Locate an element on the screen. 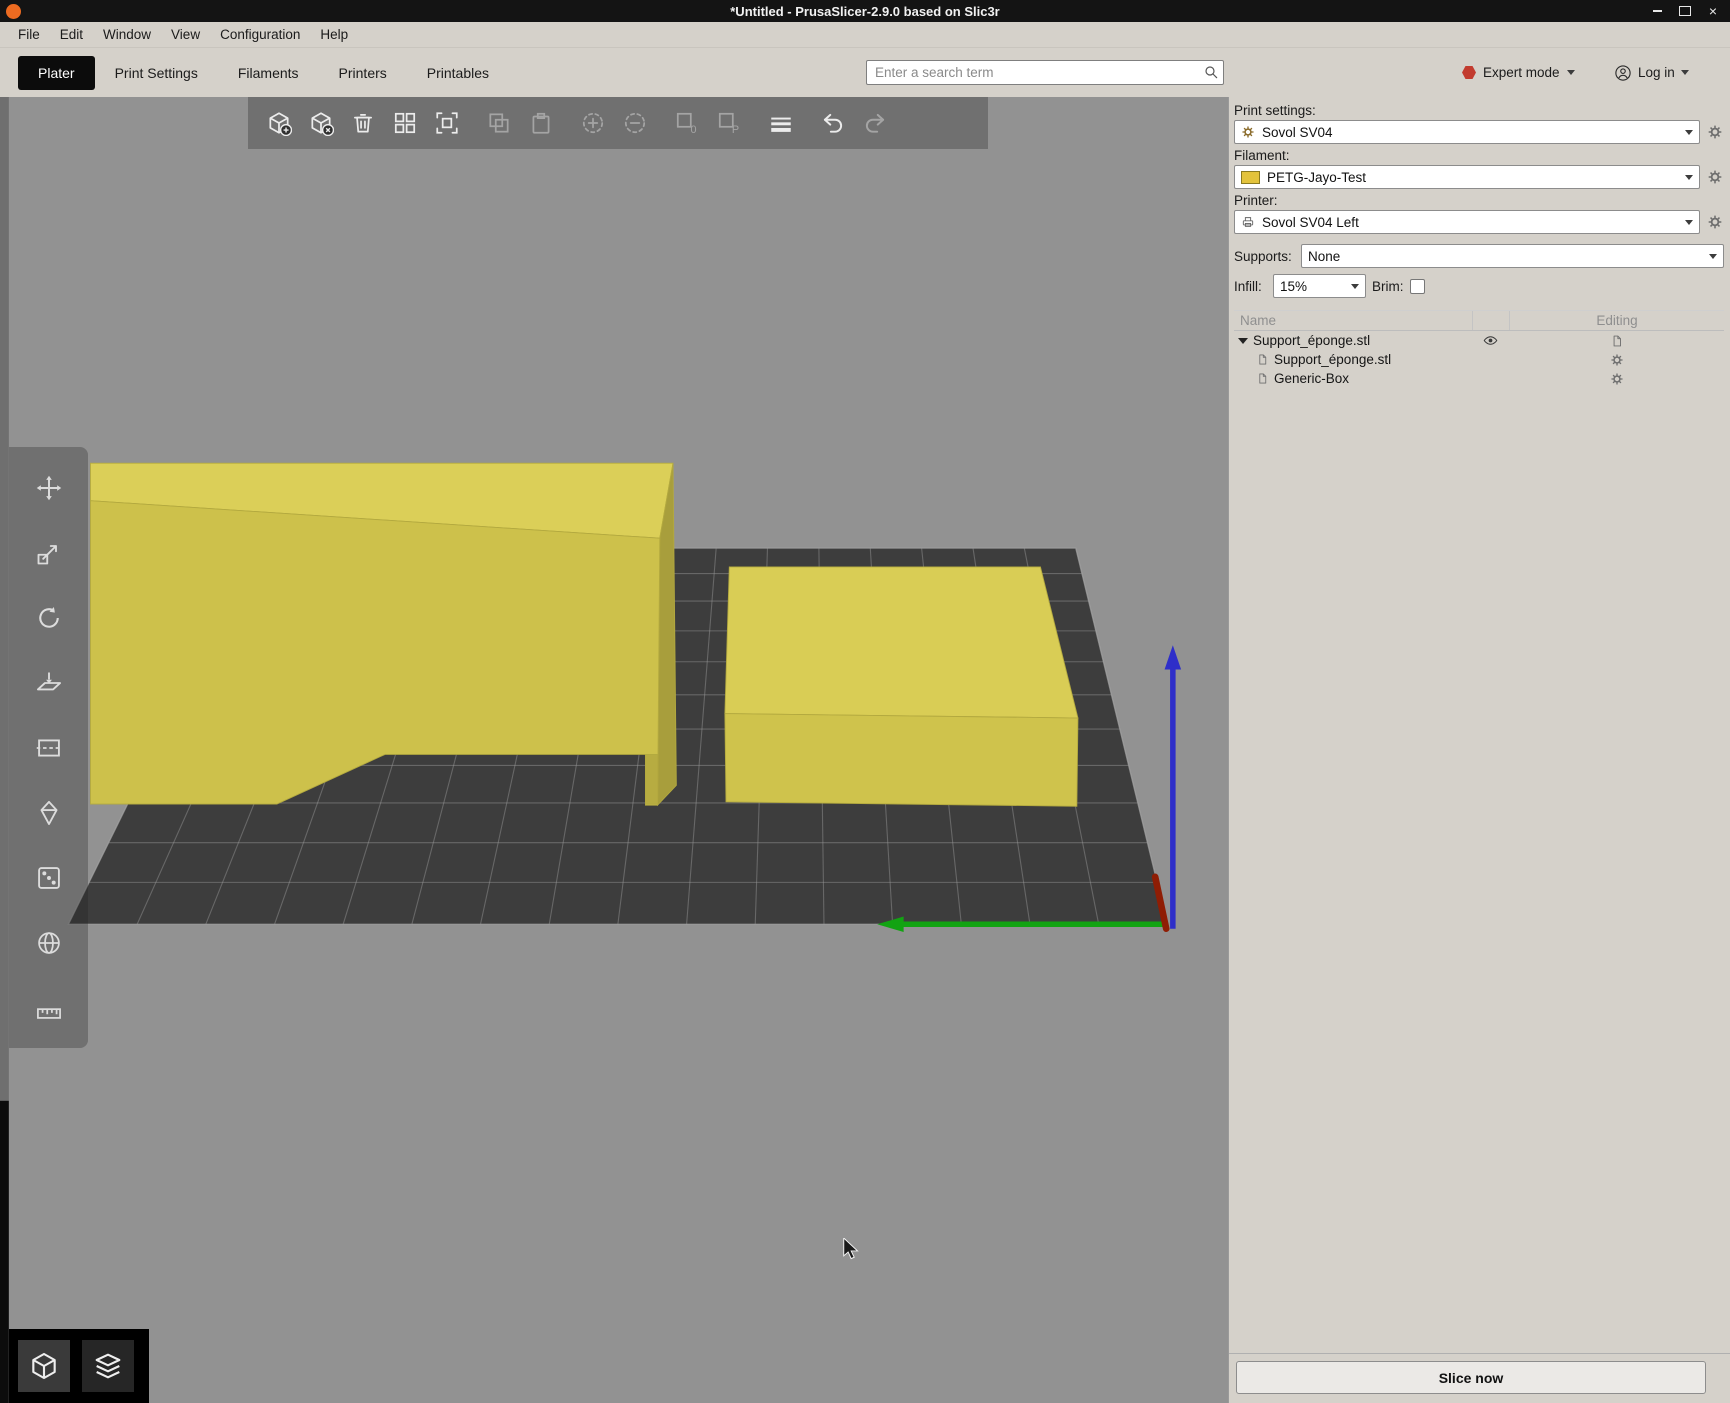  mode-selector: Expert mode is located at coordinates (1518, 72).